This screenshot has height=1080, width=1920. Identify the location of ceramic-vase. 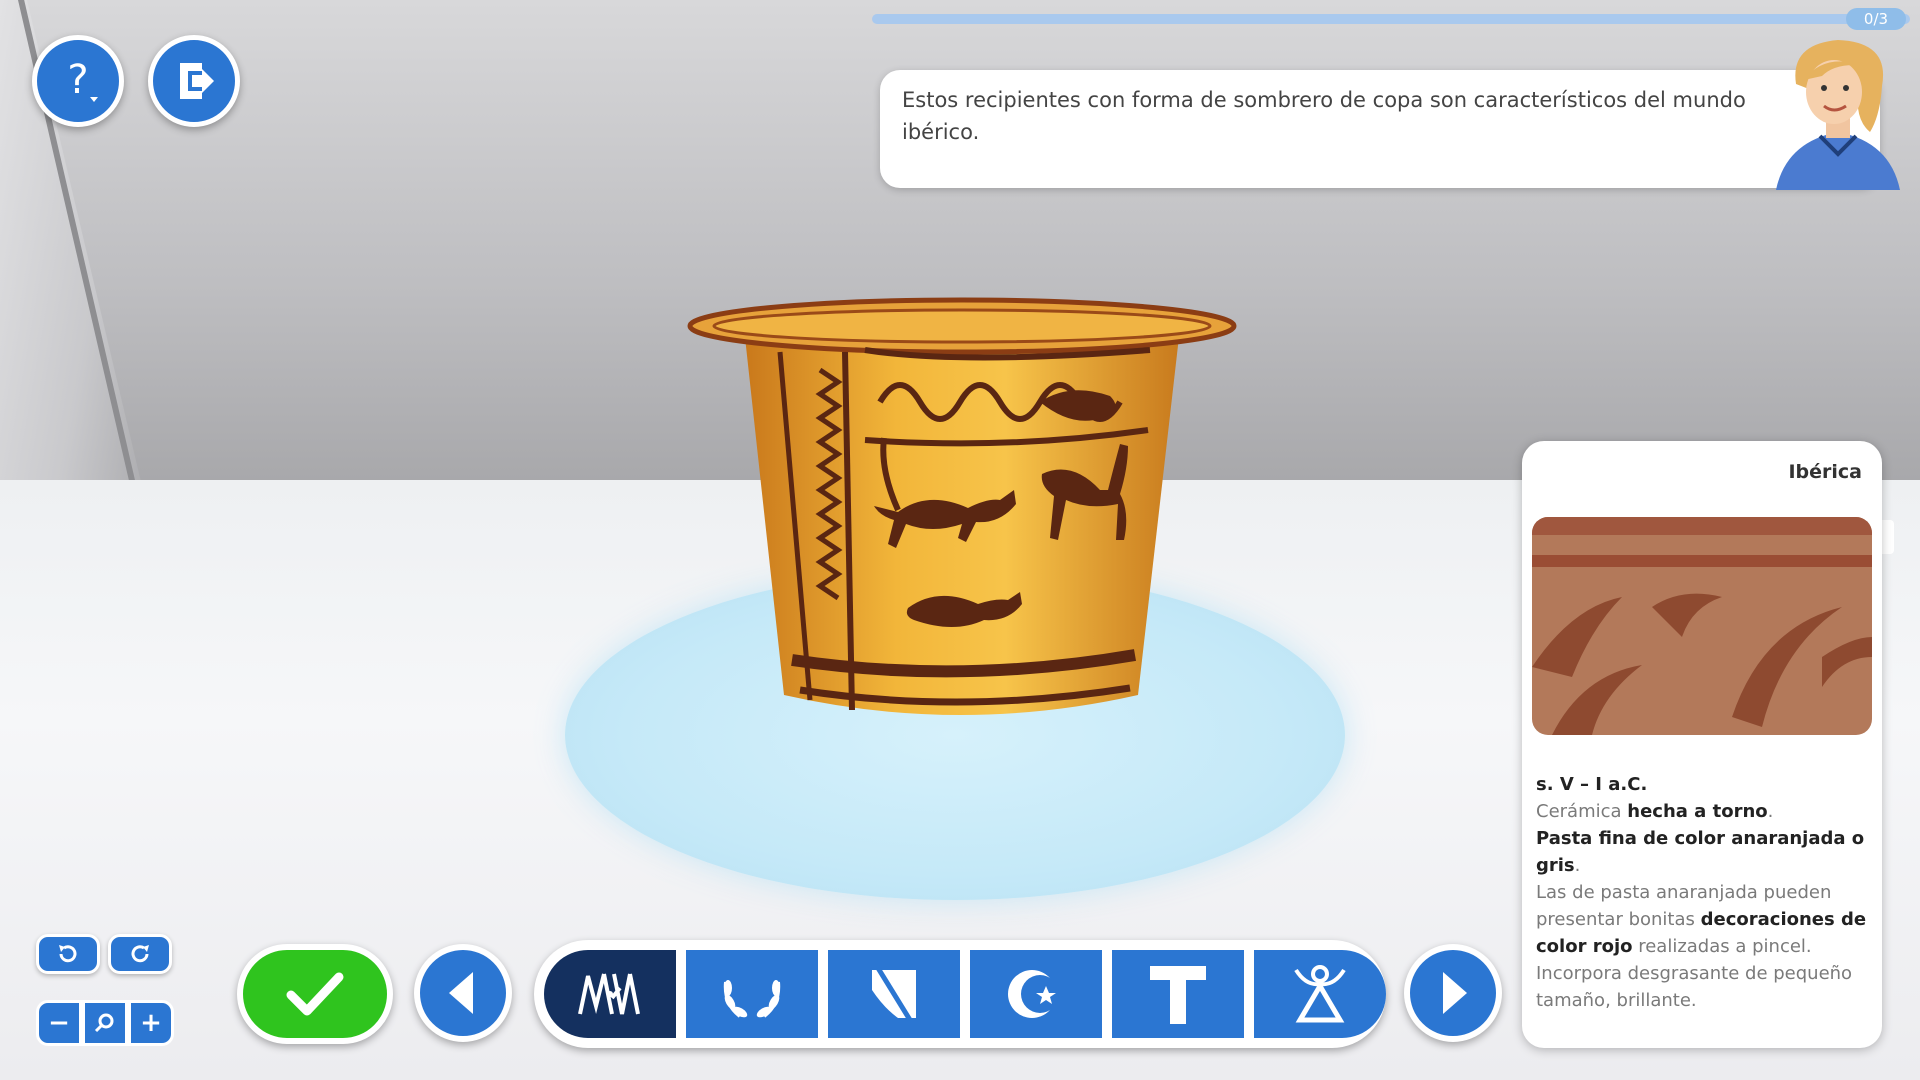
(960, 520).